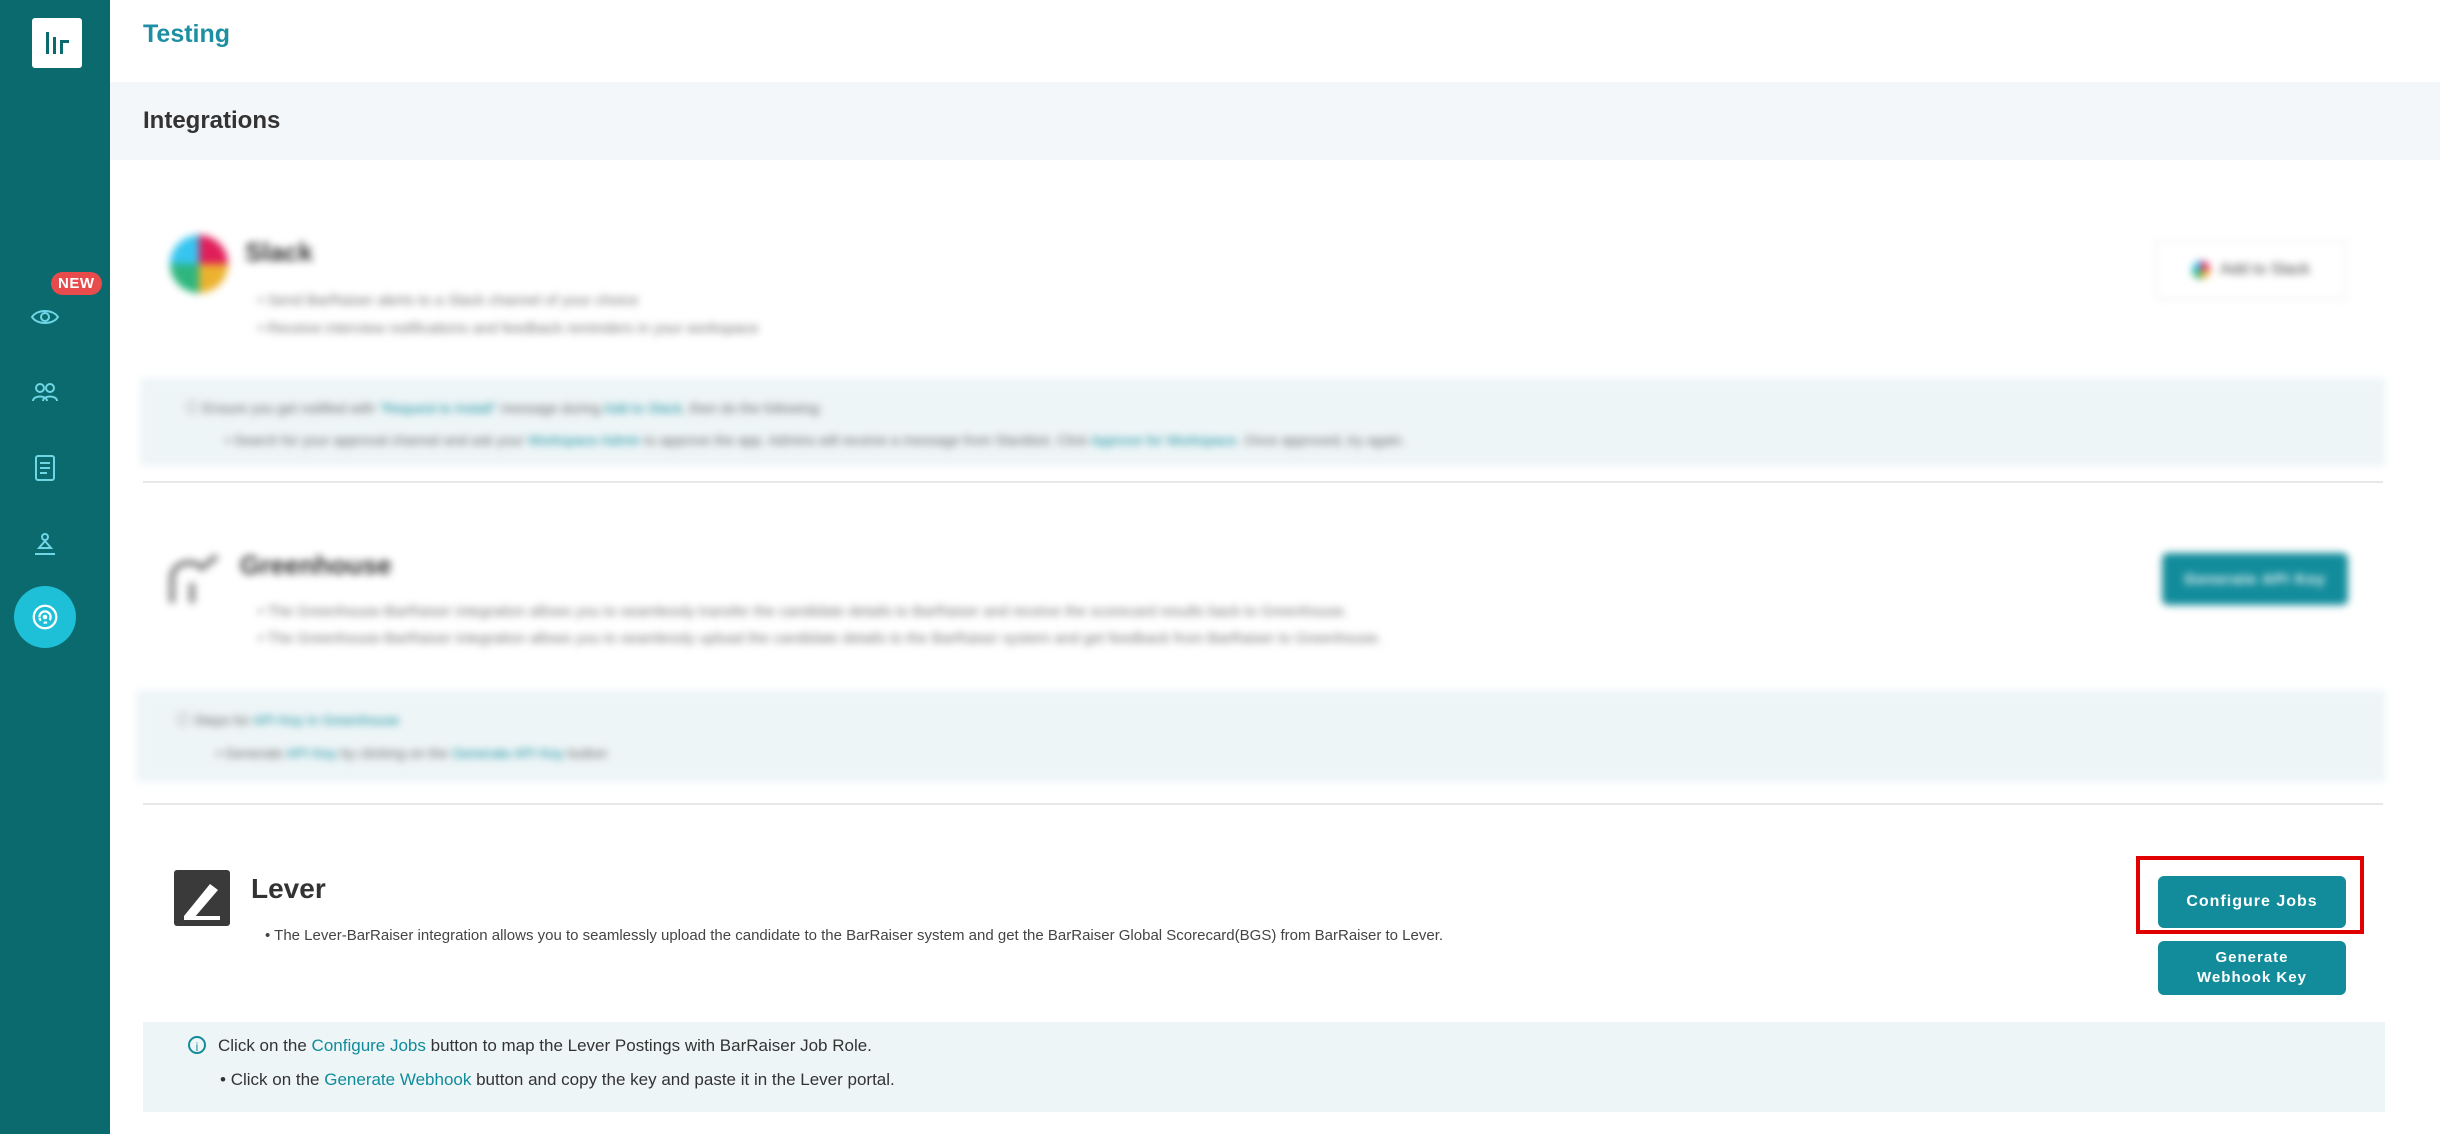 The image size is (2440, 1134). Describe the element at coordinates (369, 1045) in the screenshot. I see `configure-jobs-link: Configure Jobs` at that location.